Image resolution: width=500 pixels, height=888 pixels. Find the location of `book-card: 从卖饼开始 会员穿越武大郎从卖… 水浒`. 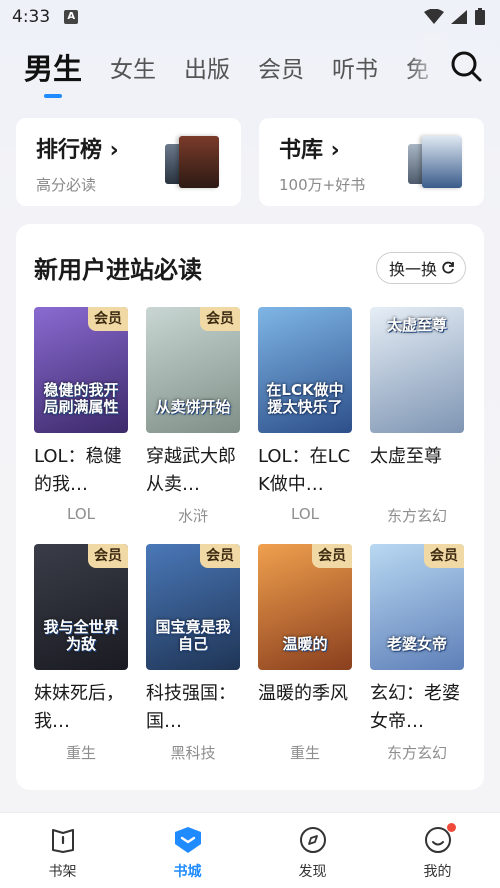

book-card: 从卖饼开始 会员穿越武大郎从卖… 水浒 is located at coordinates (193, 416).